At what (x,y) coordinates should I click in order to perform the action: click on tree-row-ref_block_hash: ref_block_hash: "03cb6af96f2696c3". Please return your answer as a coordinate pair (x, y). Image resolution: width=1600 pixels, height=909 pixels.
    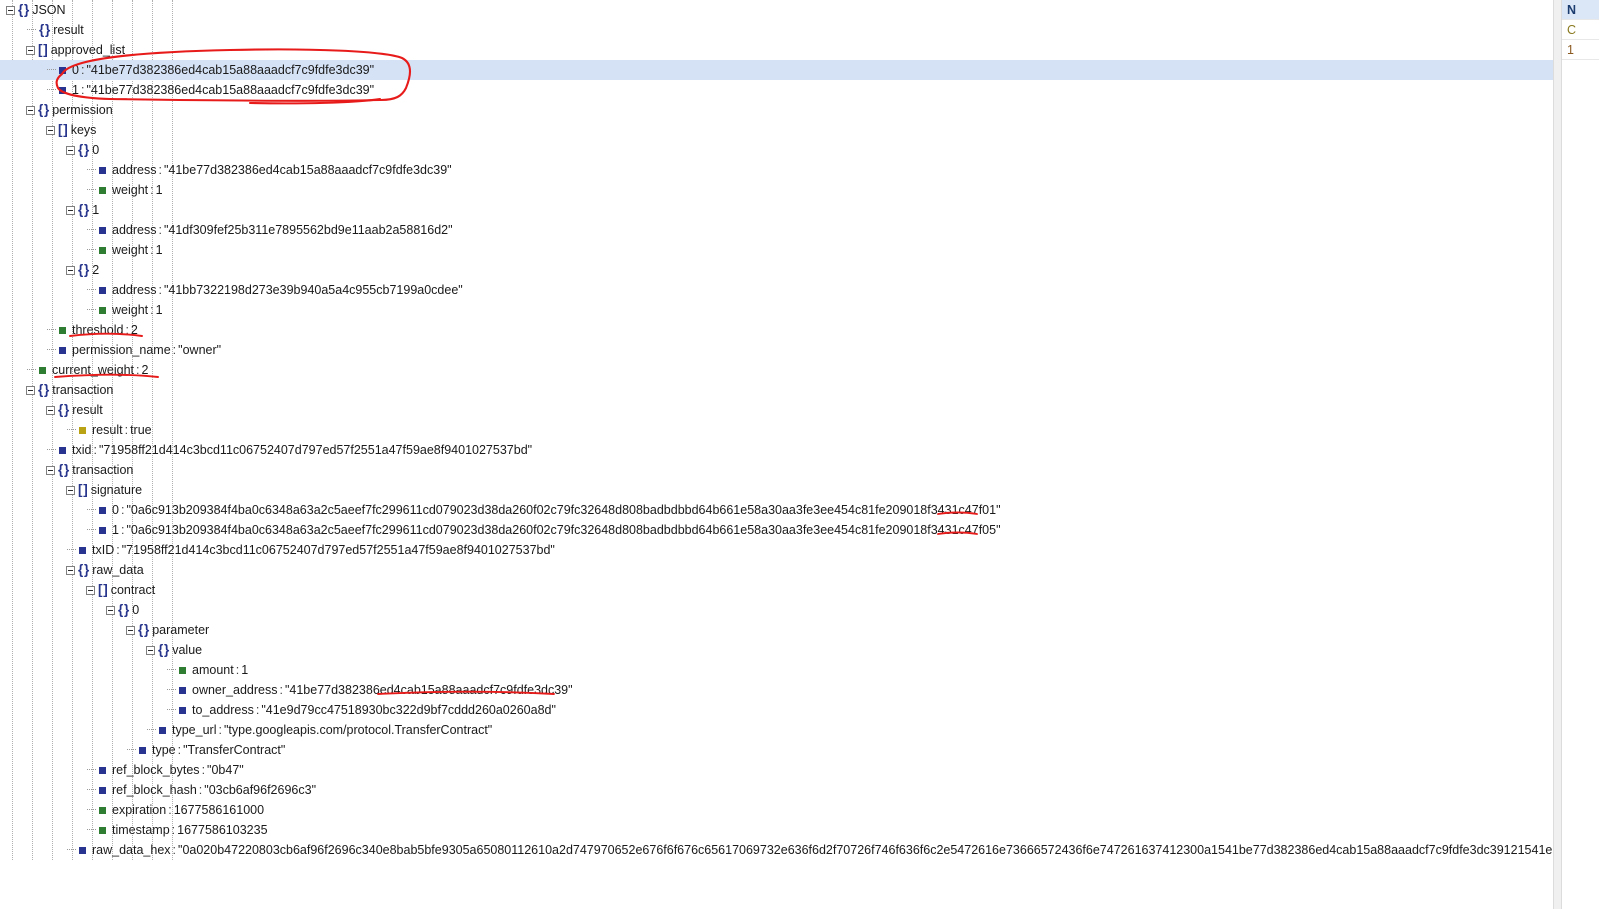
    Looking at the image, I should click on (776, 790).